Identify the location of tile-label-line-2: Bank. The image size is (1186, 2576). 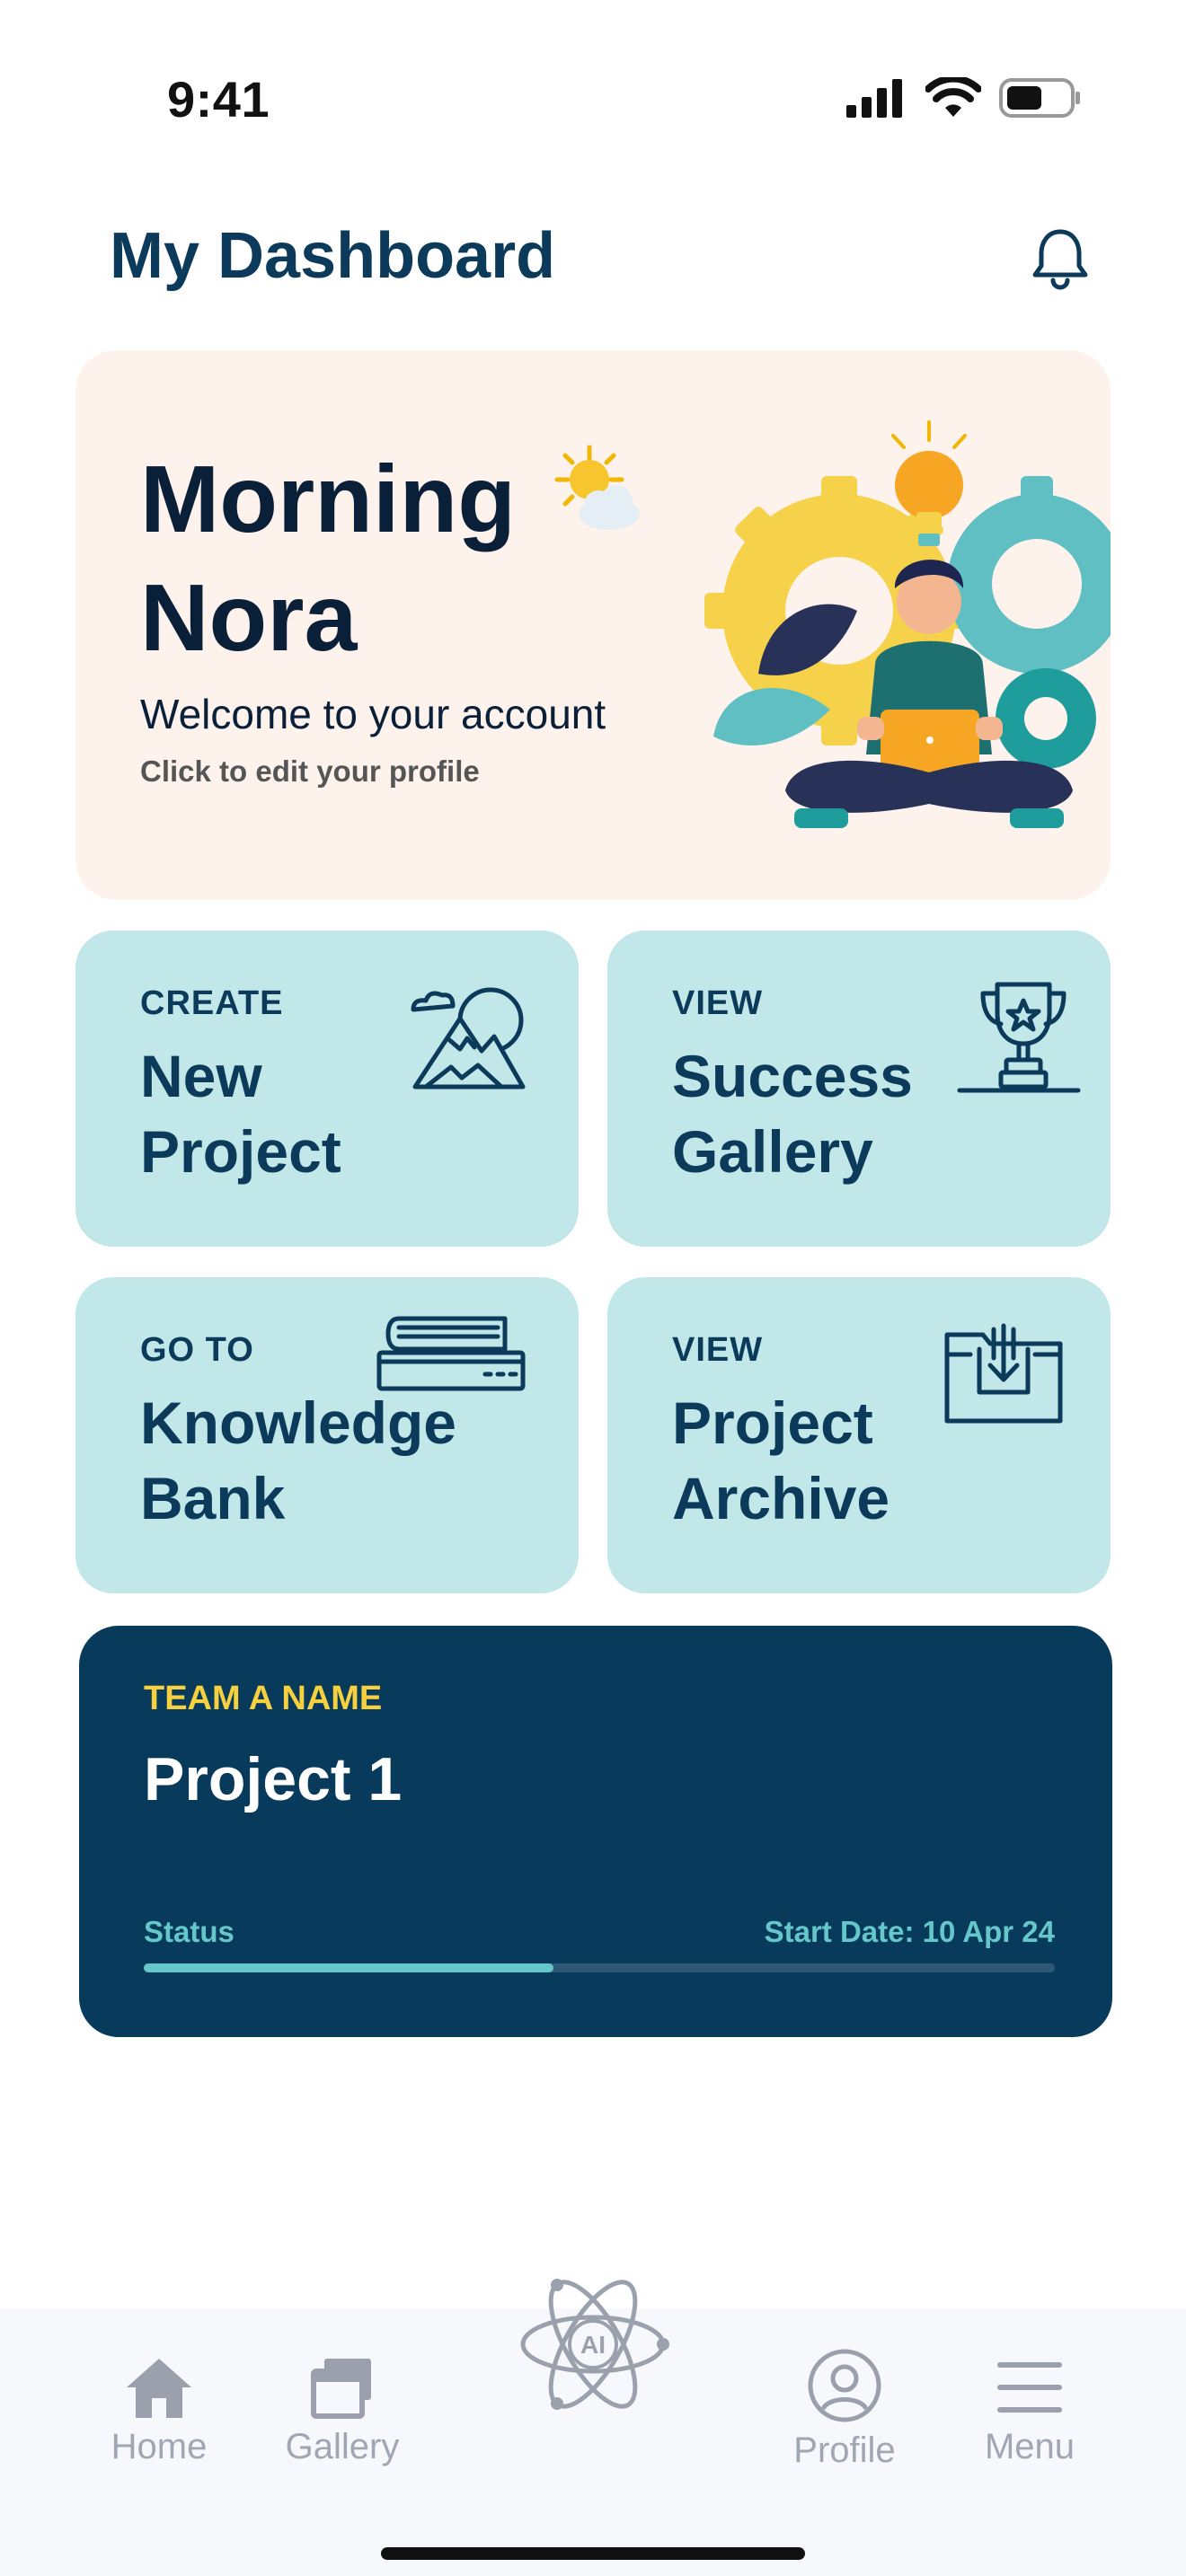
(213, 1498).